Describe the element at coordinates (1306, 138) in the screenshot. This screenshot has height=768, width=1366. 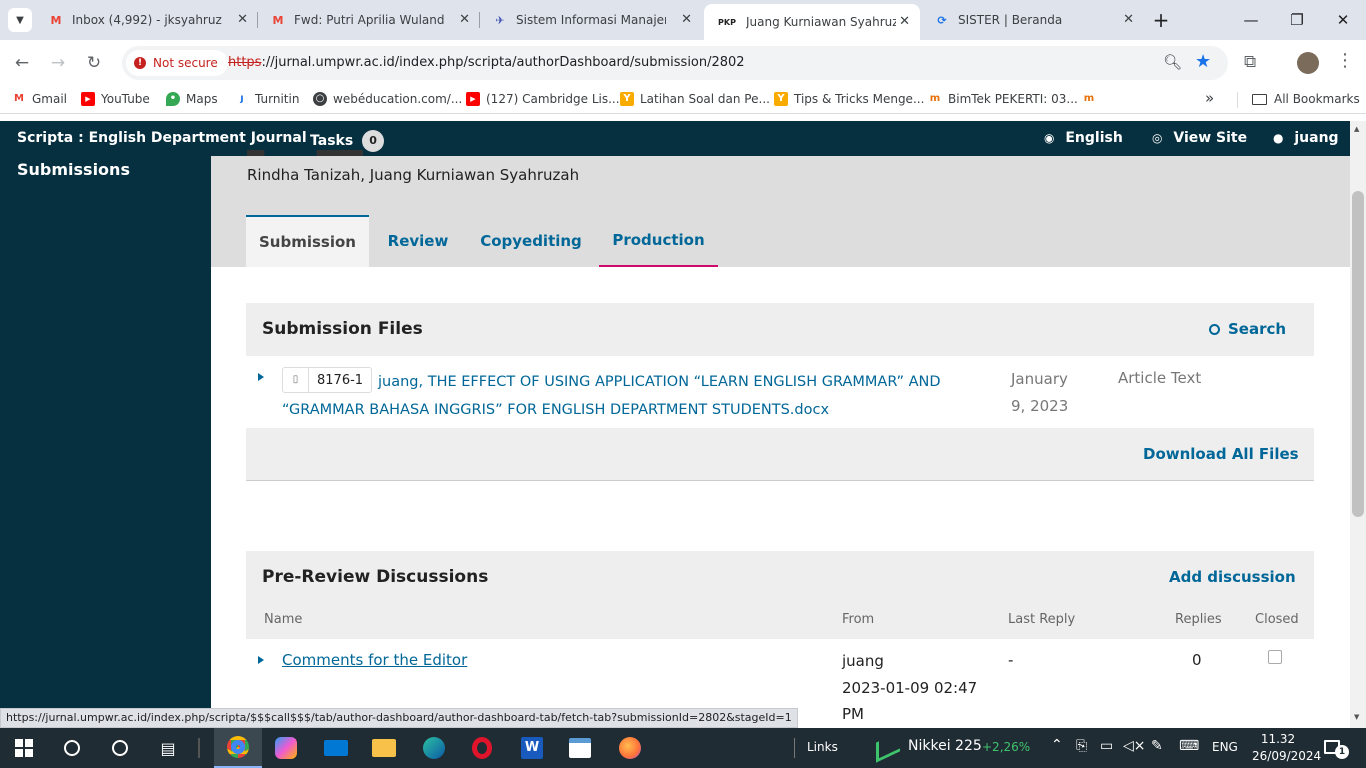
I see `user-menu: ● juang` at that location.